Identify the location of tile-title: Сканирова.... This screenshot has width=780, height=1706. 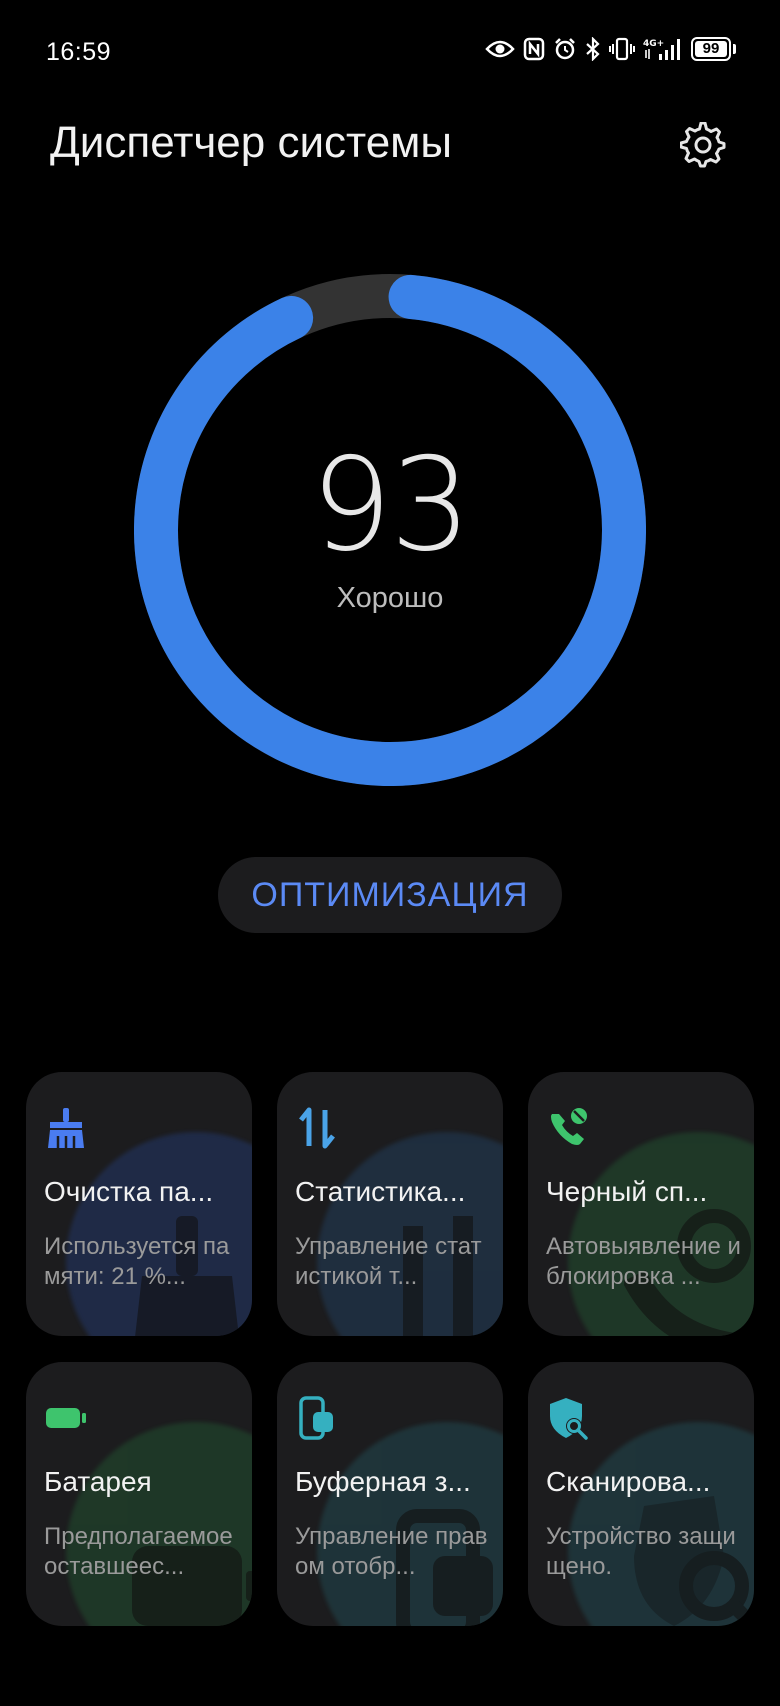
(628, 1481).